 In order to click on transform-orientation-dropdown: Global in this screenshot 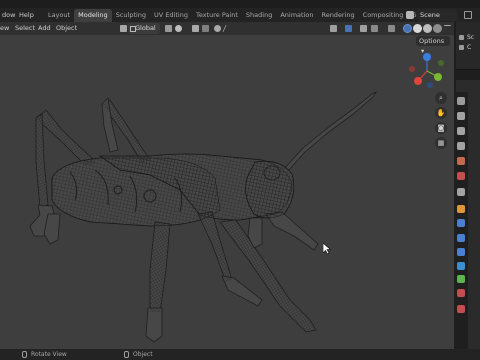, I will do `click(144, 28)`.